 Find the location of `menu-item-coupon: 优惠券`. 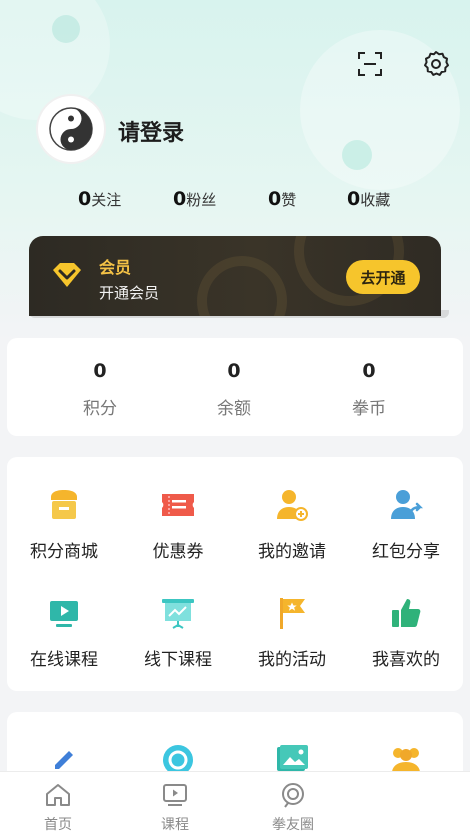

menu-item-coupon: 优惠券 is located at coordinates (178, 523).